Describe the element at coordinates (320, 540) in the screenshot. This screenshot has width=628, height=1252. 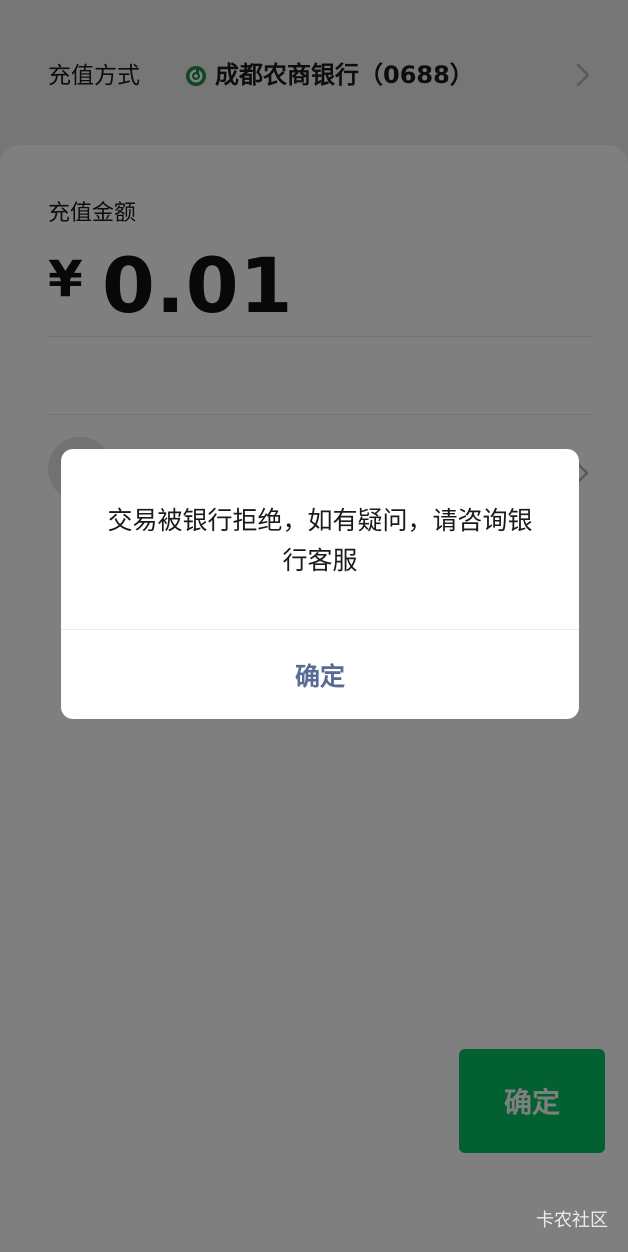
I see `dialog-message: 交易被银行拒绝，如有疑问，请咨询银行客服` at that location.